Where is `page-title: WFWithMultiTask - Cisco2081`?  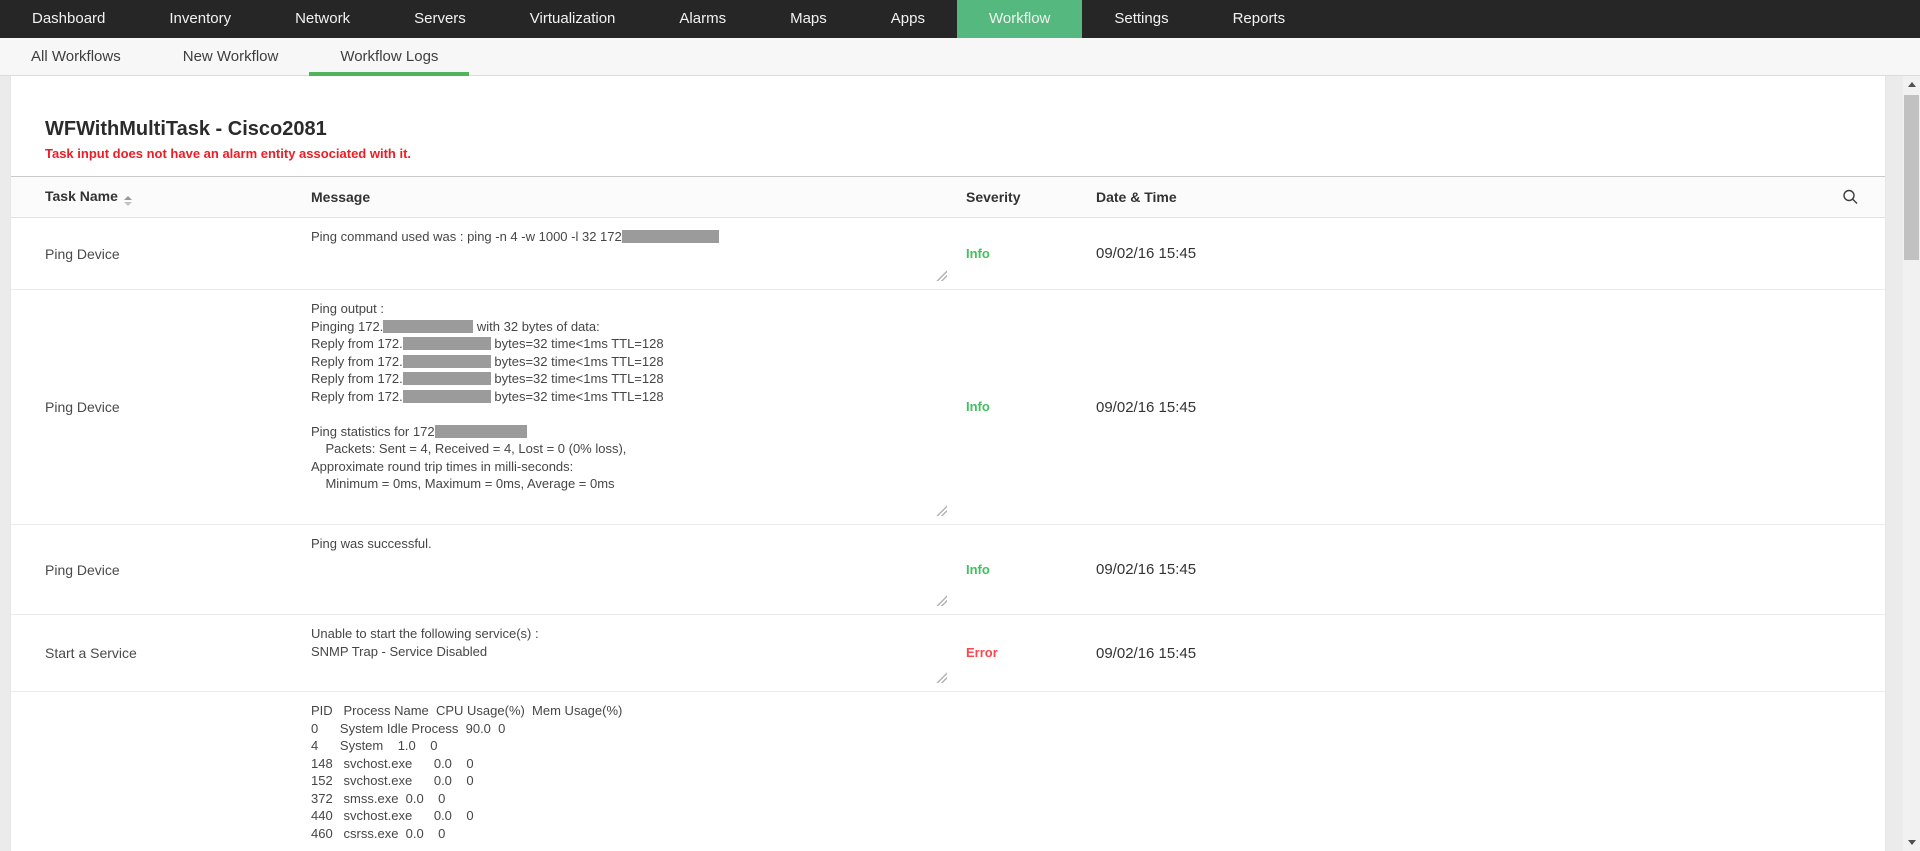
page-title: WFWithMultiTask - Cisco2081 is located at coordinates (186, 129).